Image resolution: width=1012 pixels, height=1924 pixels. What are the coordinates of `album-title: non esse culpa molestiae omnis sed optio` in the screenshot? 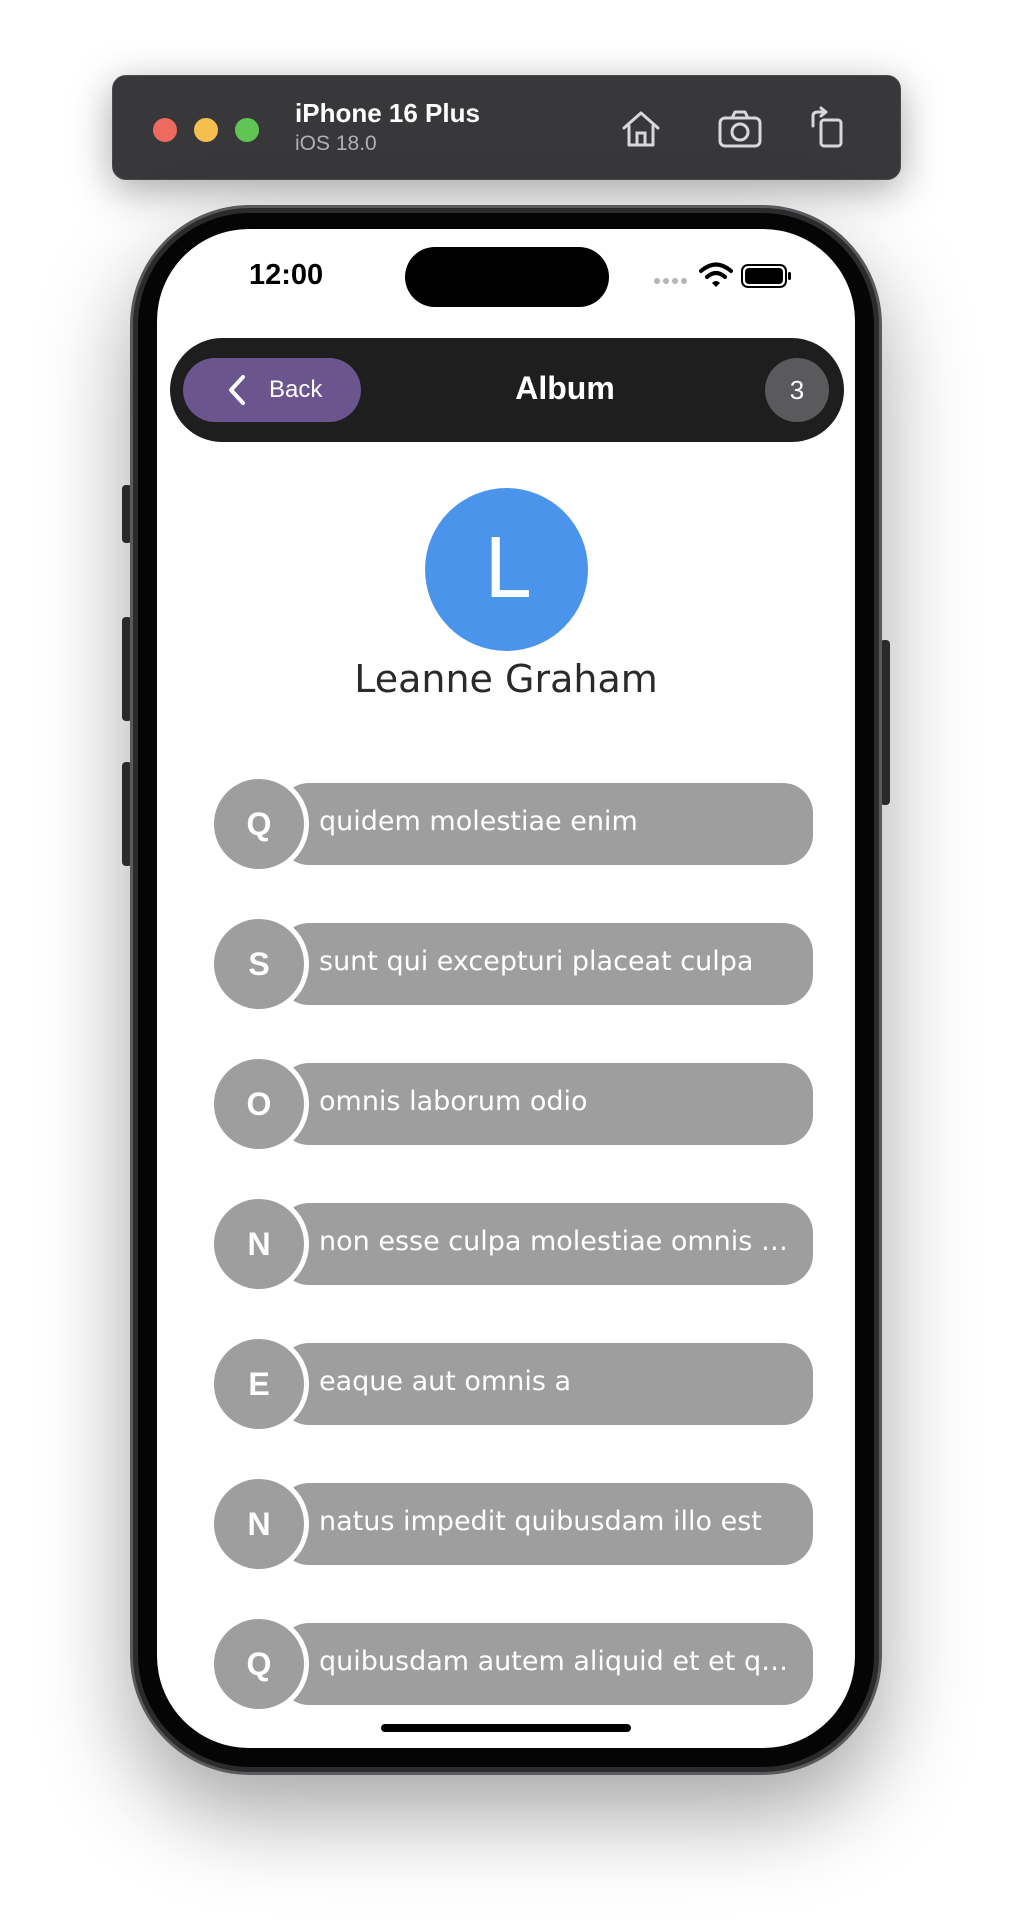 It's located at (558, 1241).